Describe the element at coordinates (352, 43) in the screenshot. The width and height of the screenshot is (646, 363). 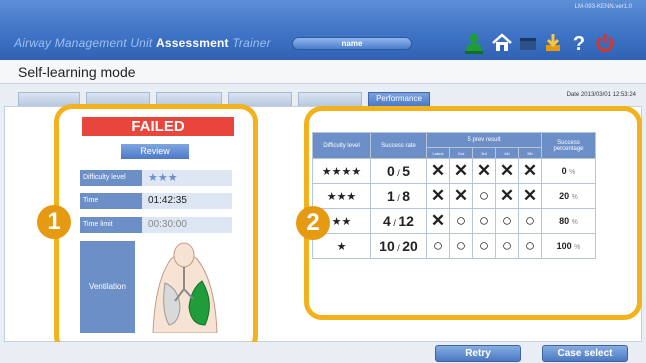
I see `user-name-field: name` at that location.